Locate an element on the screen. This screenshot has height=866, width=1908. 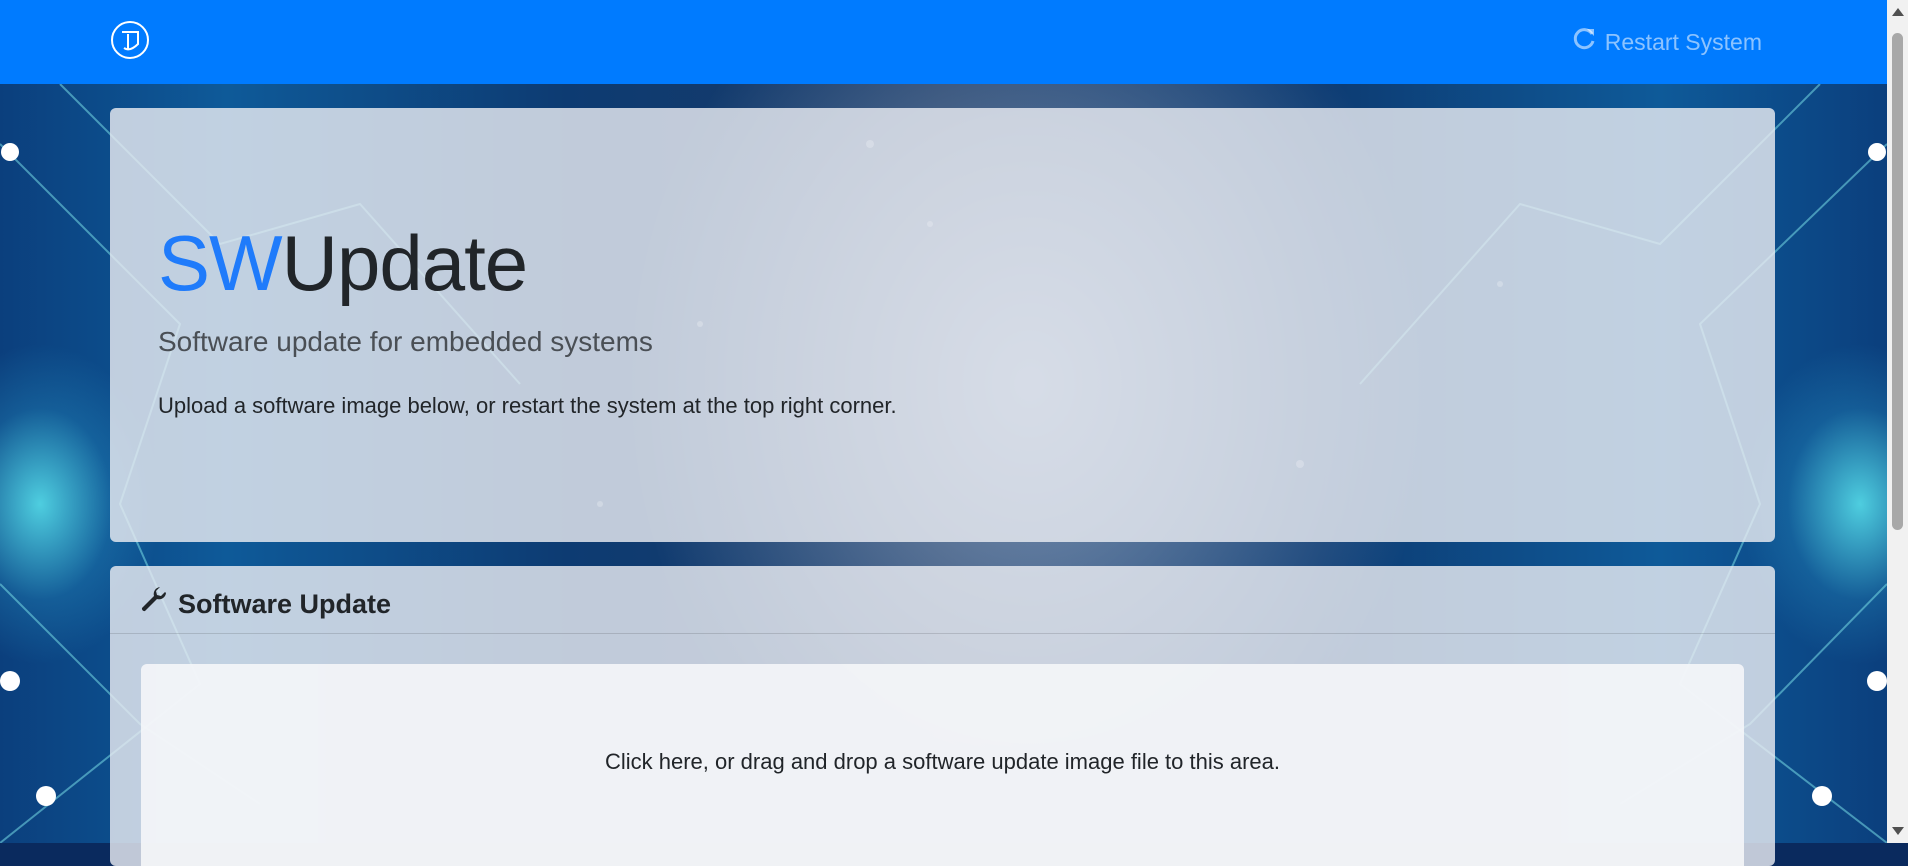
restart-system-button: Restart System is located at coordinates (1666, 42).